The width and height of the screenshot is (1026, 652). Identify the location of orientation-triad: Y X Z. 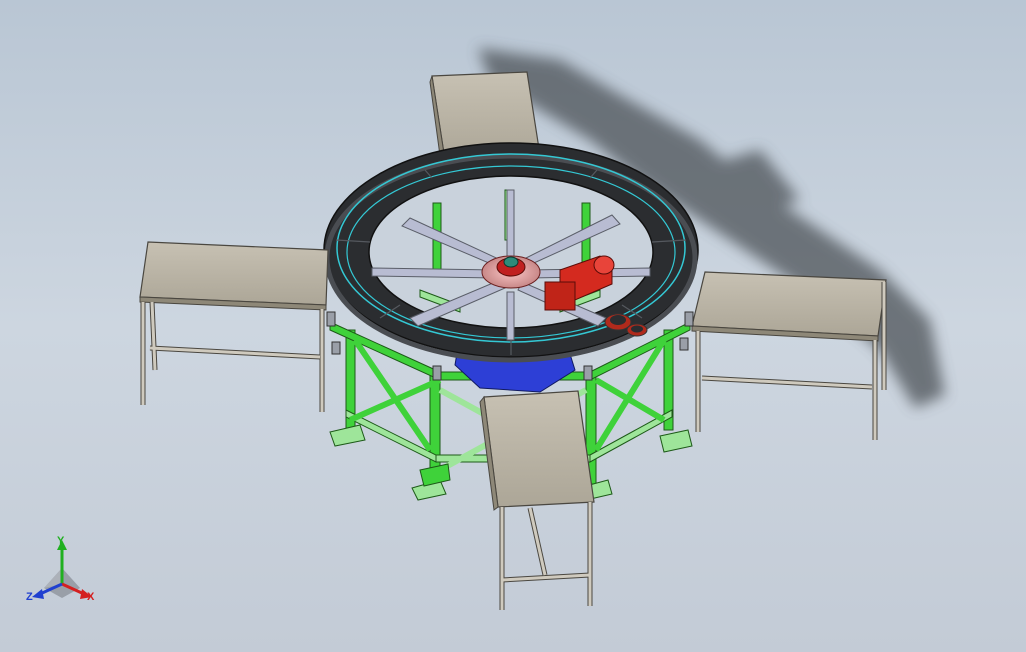
(60, 569).